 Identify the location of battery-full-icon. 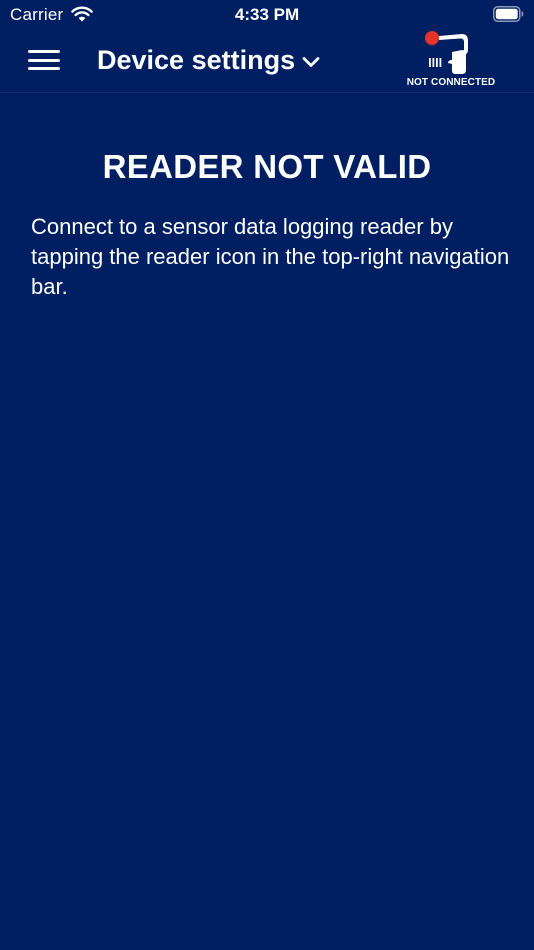
(508, 14).